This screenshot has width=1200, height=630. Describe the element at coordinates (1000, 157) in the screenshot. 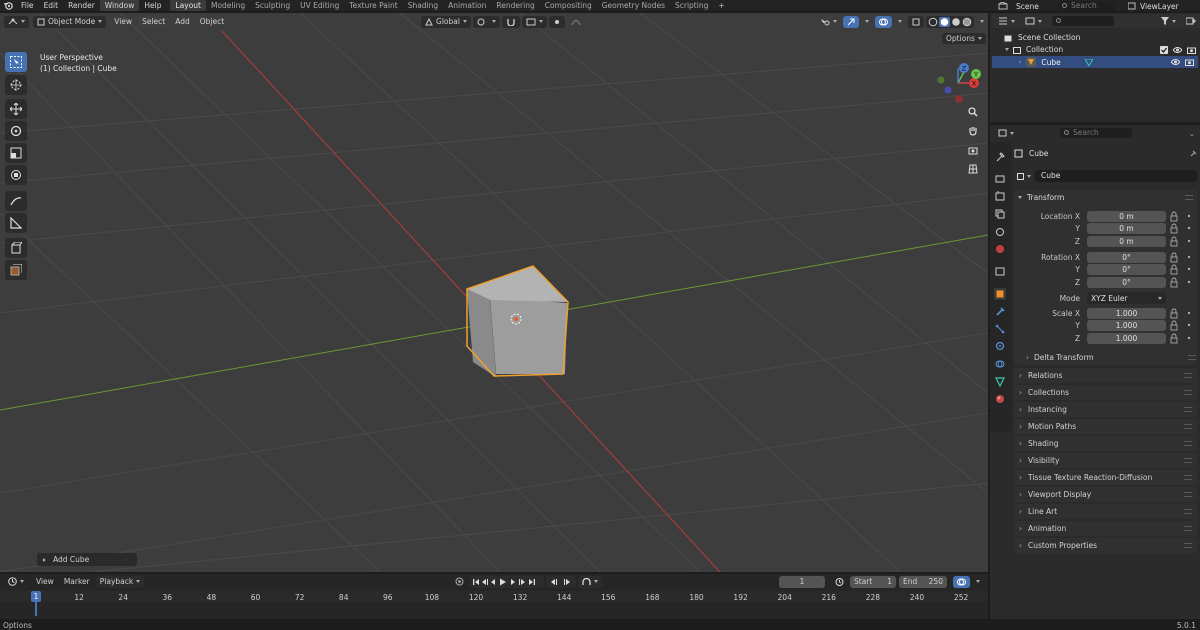

I see `tool-tab-icon` at that location.